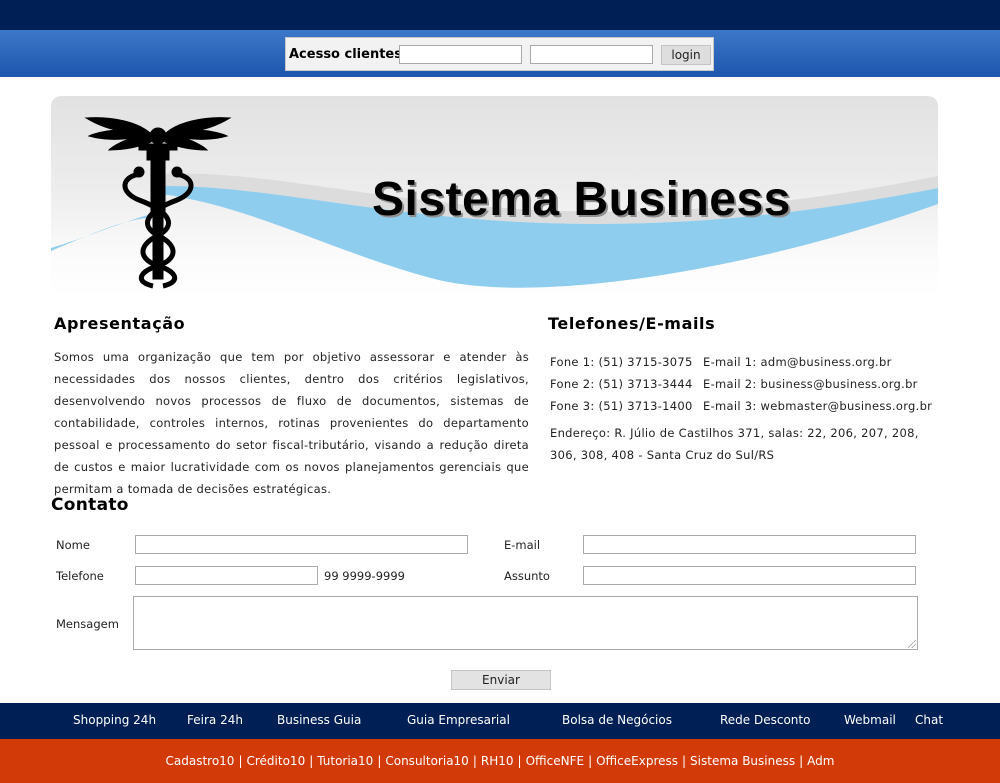 The width and height of the screenshot is (1000, 783). Describe the element at coordinates (765, 720) in the screenshot. I see `nav-rede-desconto: Rede Desconto` at that location.